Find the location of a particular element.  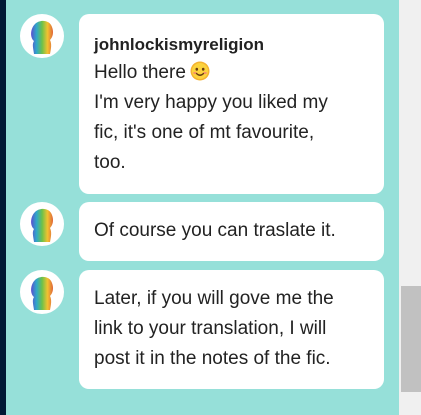

message-line: Later, if you will gove me the is located at coordinates (214, 298).